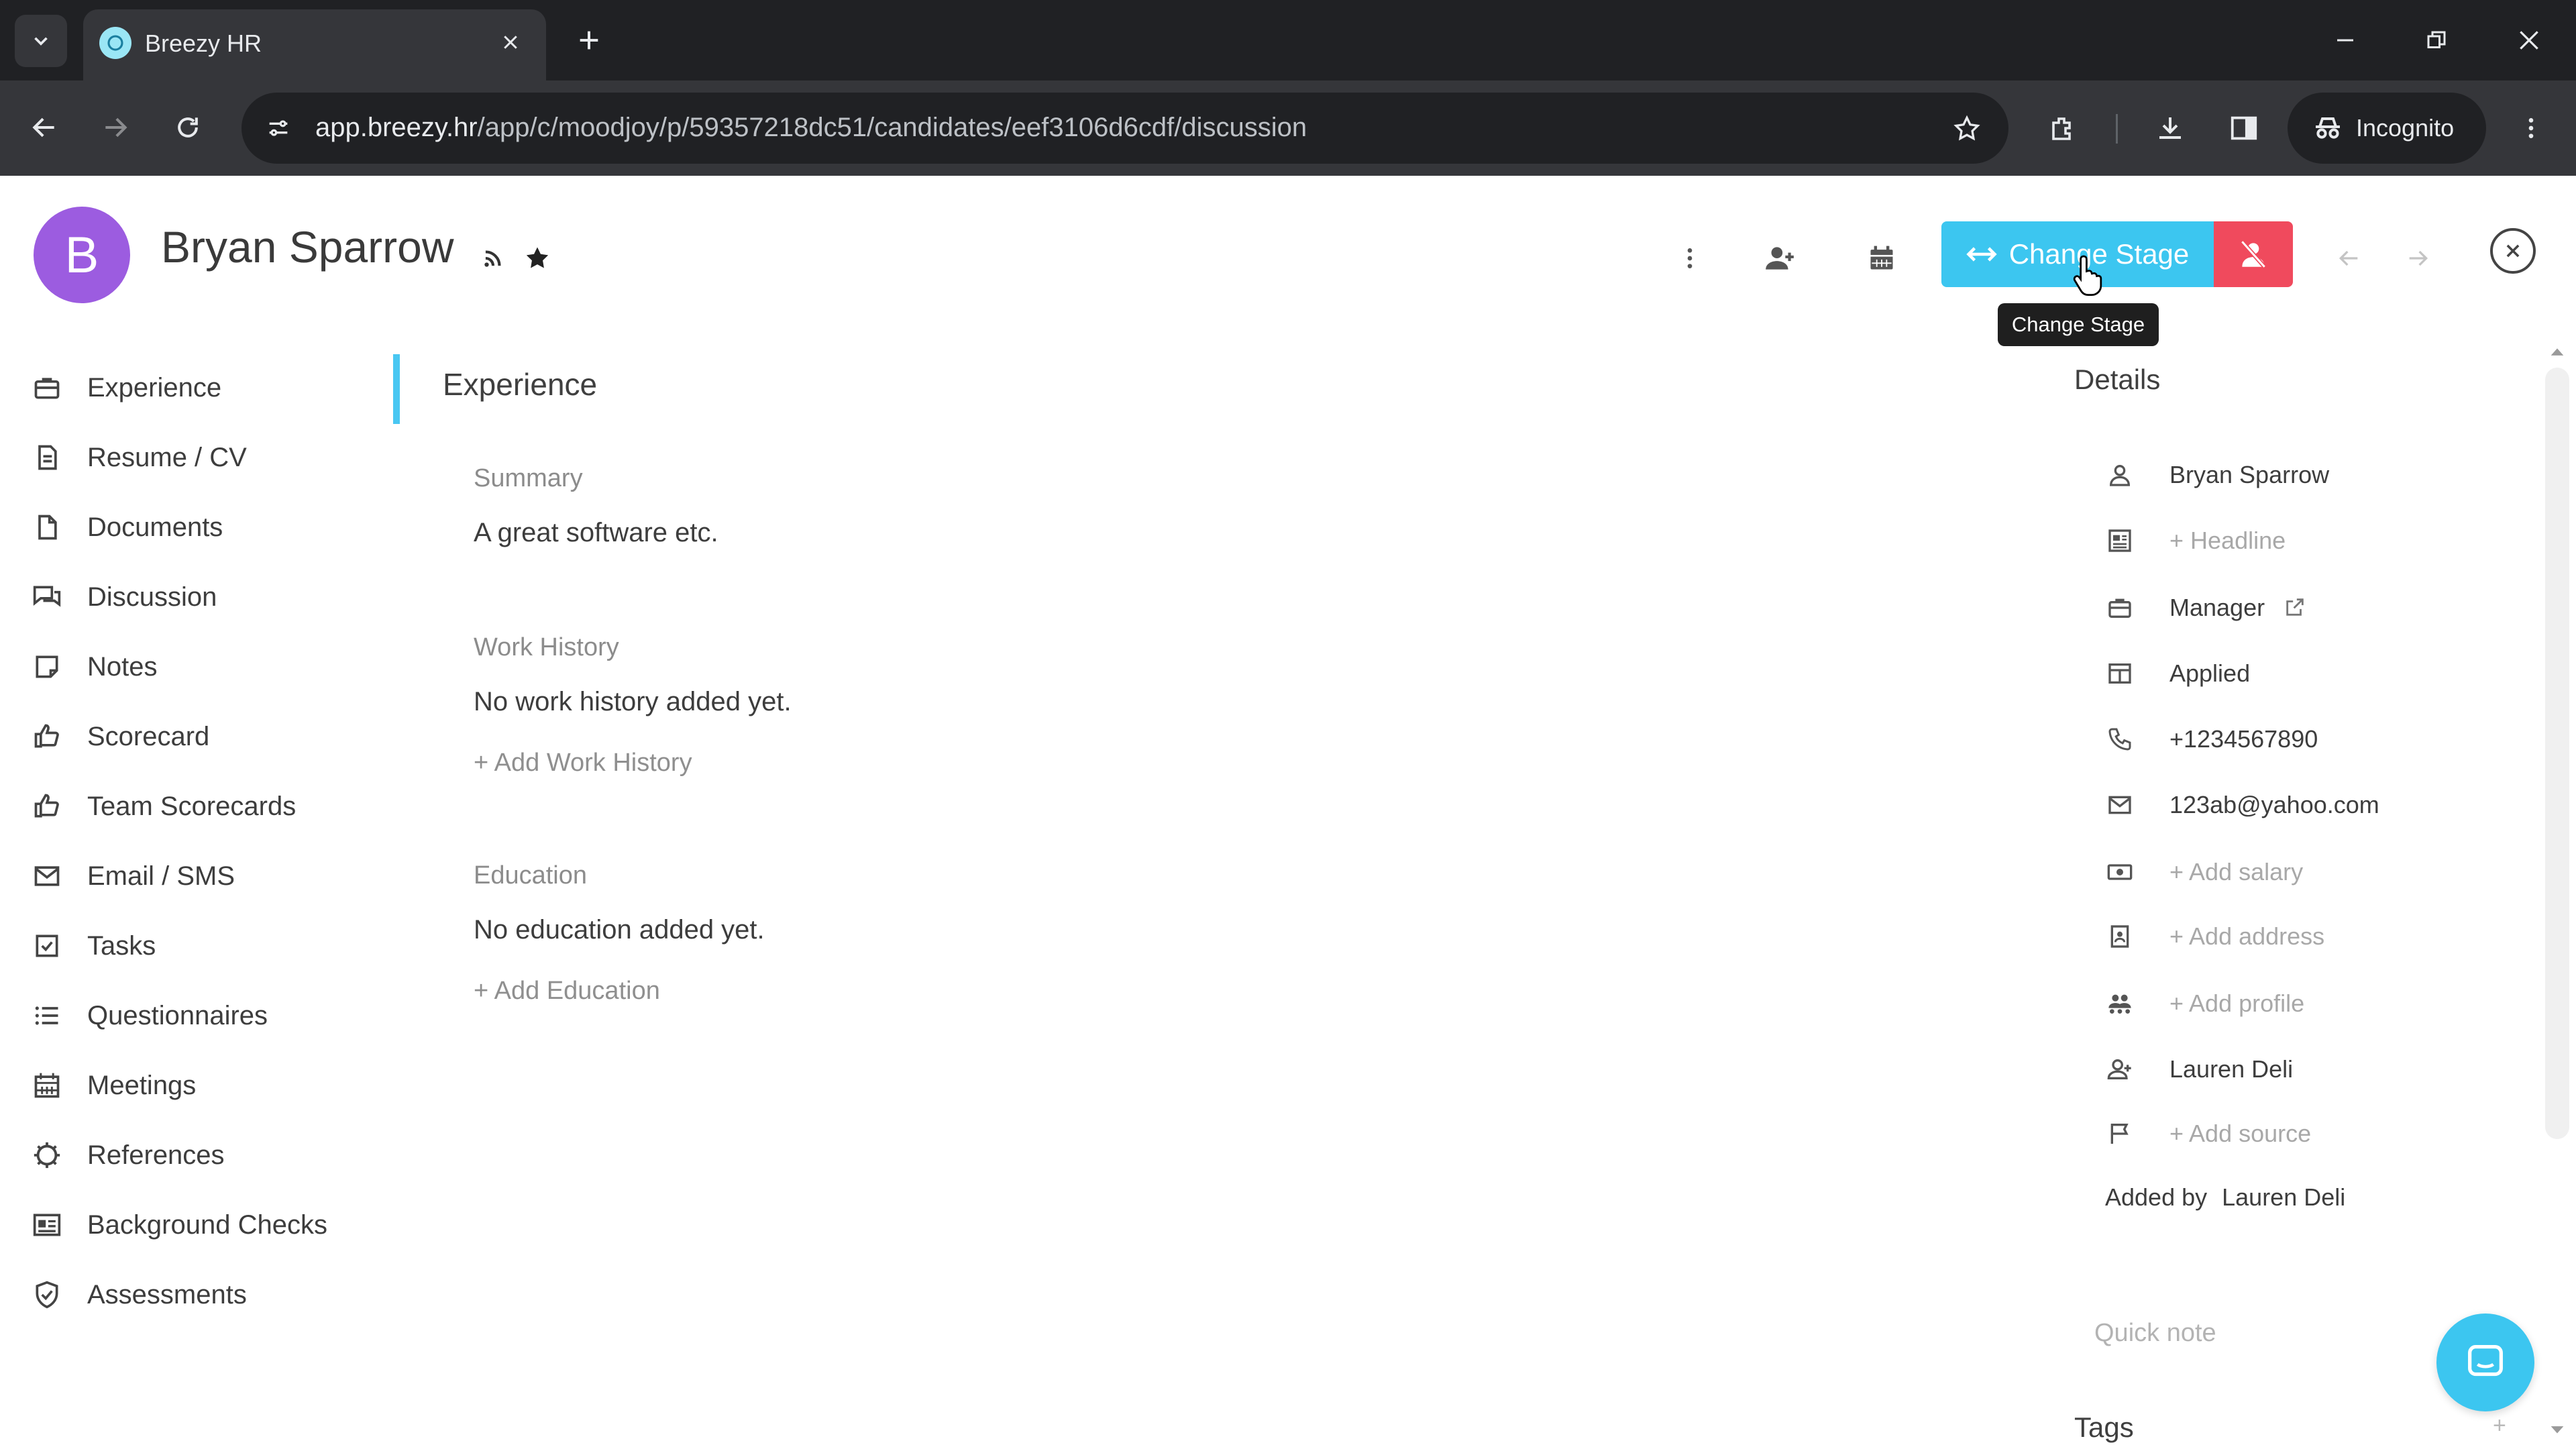  I want to click on sidebar-item-label: Notes, so click(122, 666).